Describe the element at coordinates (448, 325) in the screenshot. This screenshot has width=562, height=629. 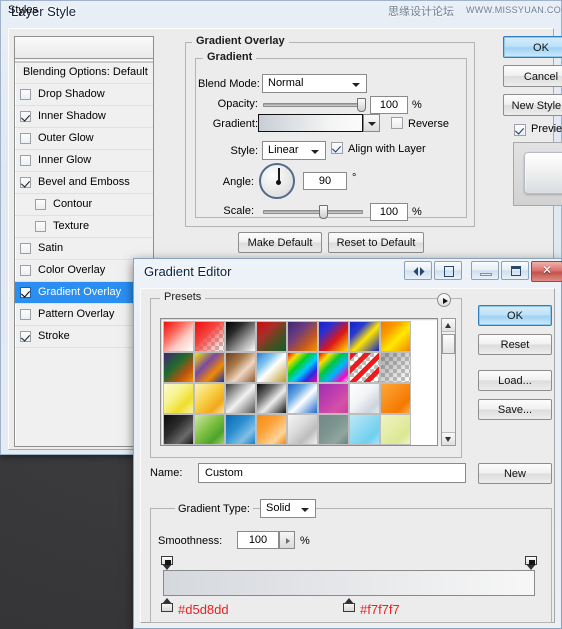
I see `scroll-up-button` at that location.